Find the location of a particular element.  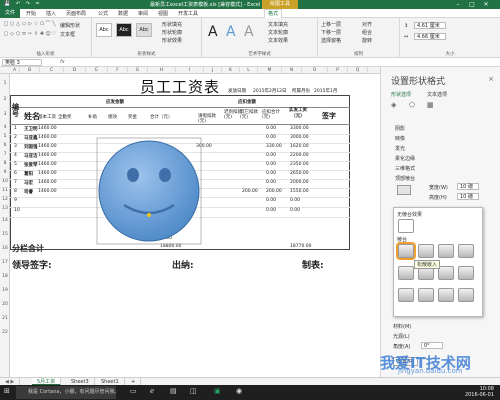

name-box: 笑脸 3 is located at coordinates (22, 62).